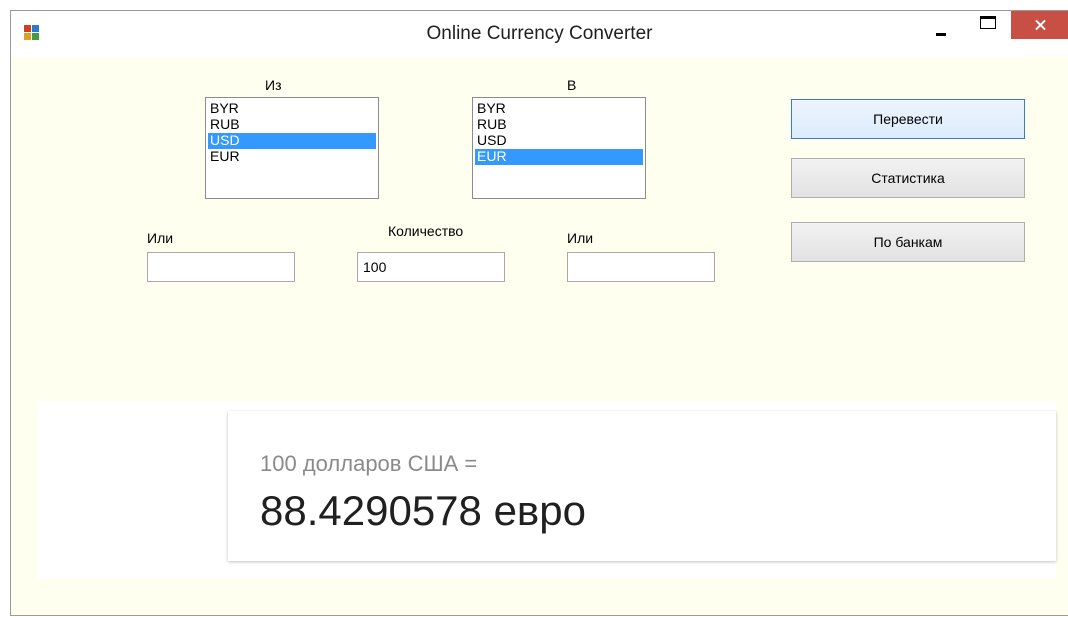 This screenshot has height=618, width=1068. I want to click on title-bar: Online Currency Converter, so click(539, 34).